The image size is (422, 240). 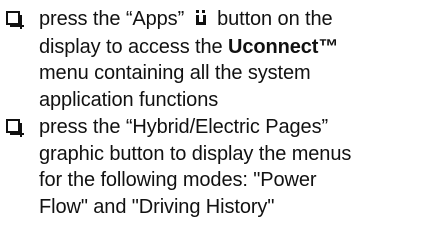 What do you see at coordinates (201, 20) in the screenshot?
I see `apps-icon` at bounding box center [201, 20].